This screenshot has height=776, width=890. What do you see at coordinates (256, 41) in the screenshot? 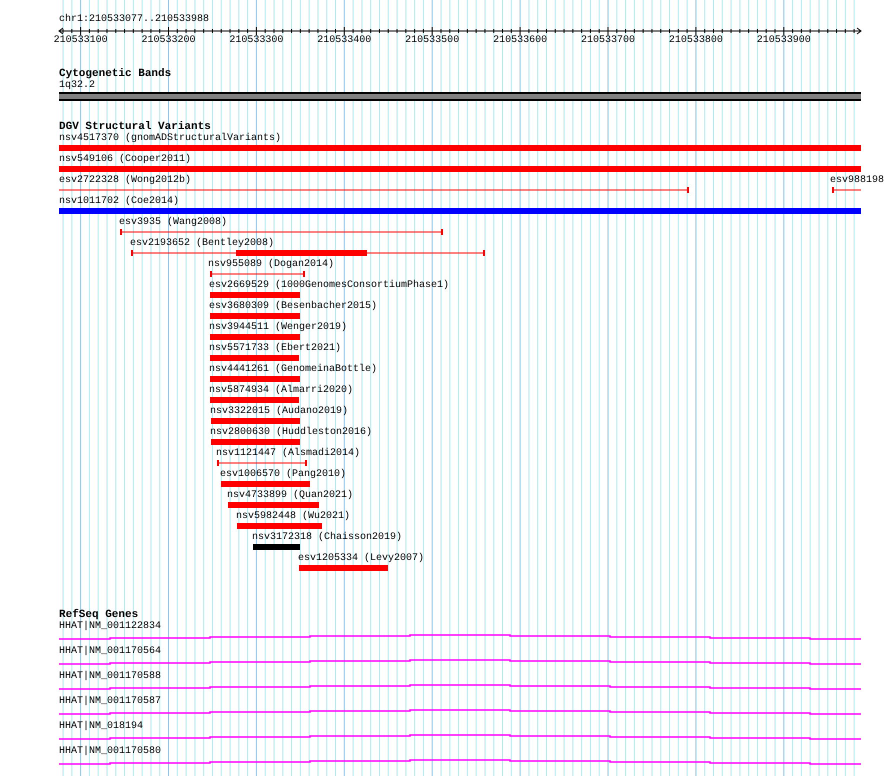
I see `ruler-label: 210533300` at bounding box center [256, 41].